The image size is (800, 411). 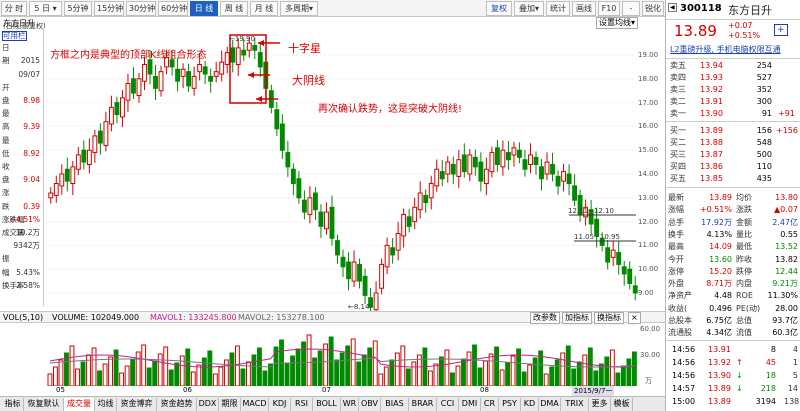 I want to click on ask-label: 卖三, so click(x=678, y=89).